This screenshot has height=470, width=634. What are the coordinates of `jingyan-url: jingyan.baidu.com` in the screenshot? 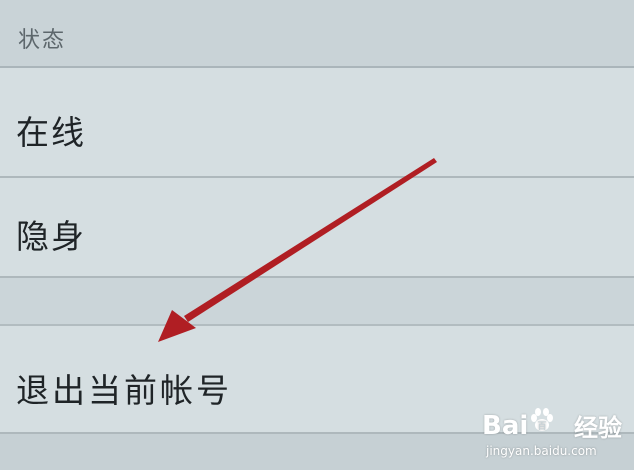 It's located at (541, 451).